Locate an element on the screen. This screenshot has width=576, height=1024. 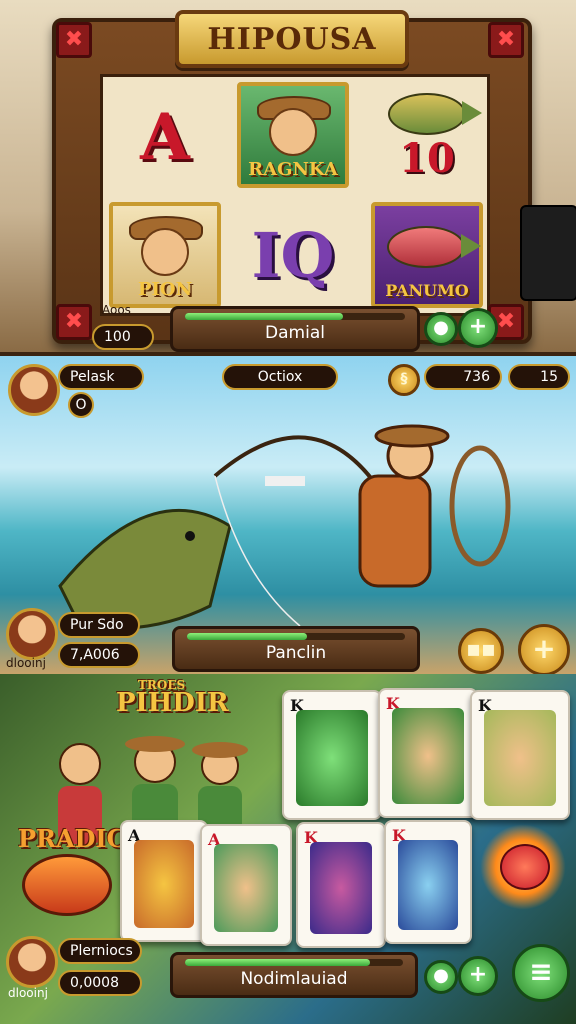
top-progress-bar: Damial is located at coordinates (295, 329).